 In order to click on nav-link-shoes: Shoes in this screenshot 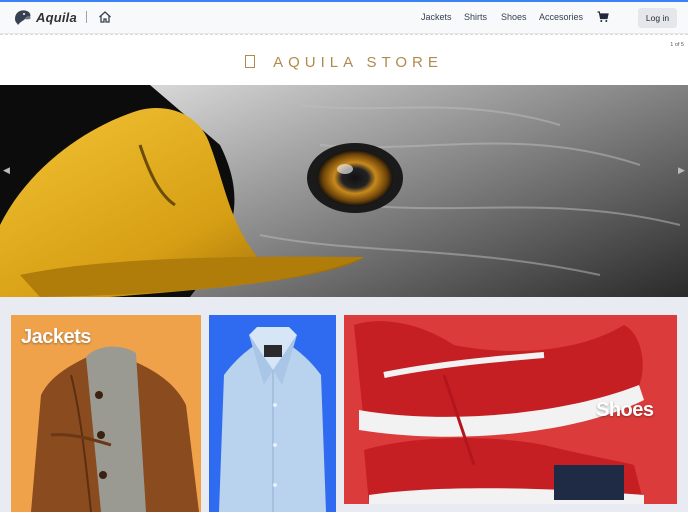, I will do `click(514, 17)`.